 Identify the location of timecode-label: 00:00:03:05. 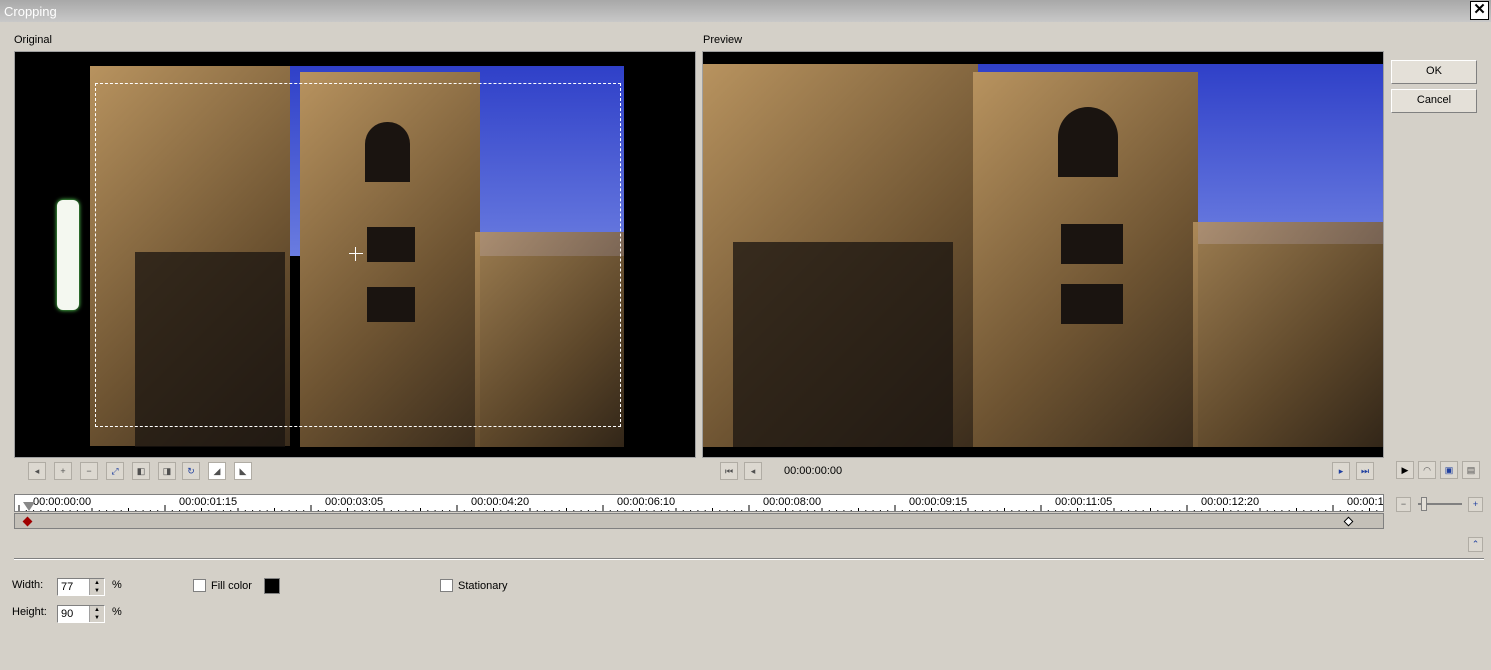
(354, 502).